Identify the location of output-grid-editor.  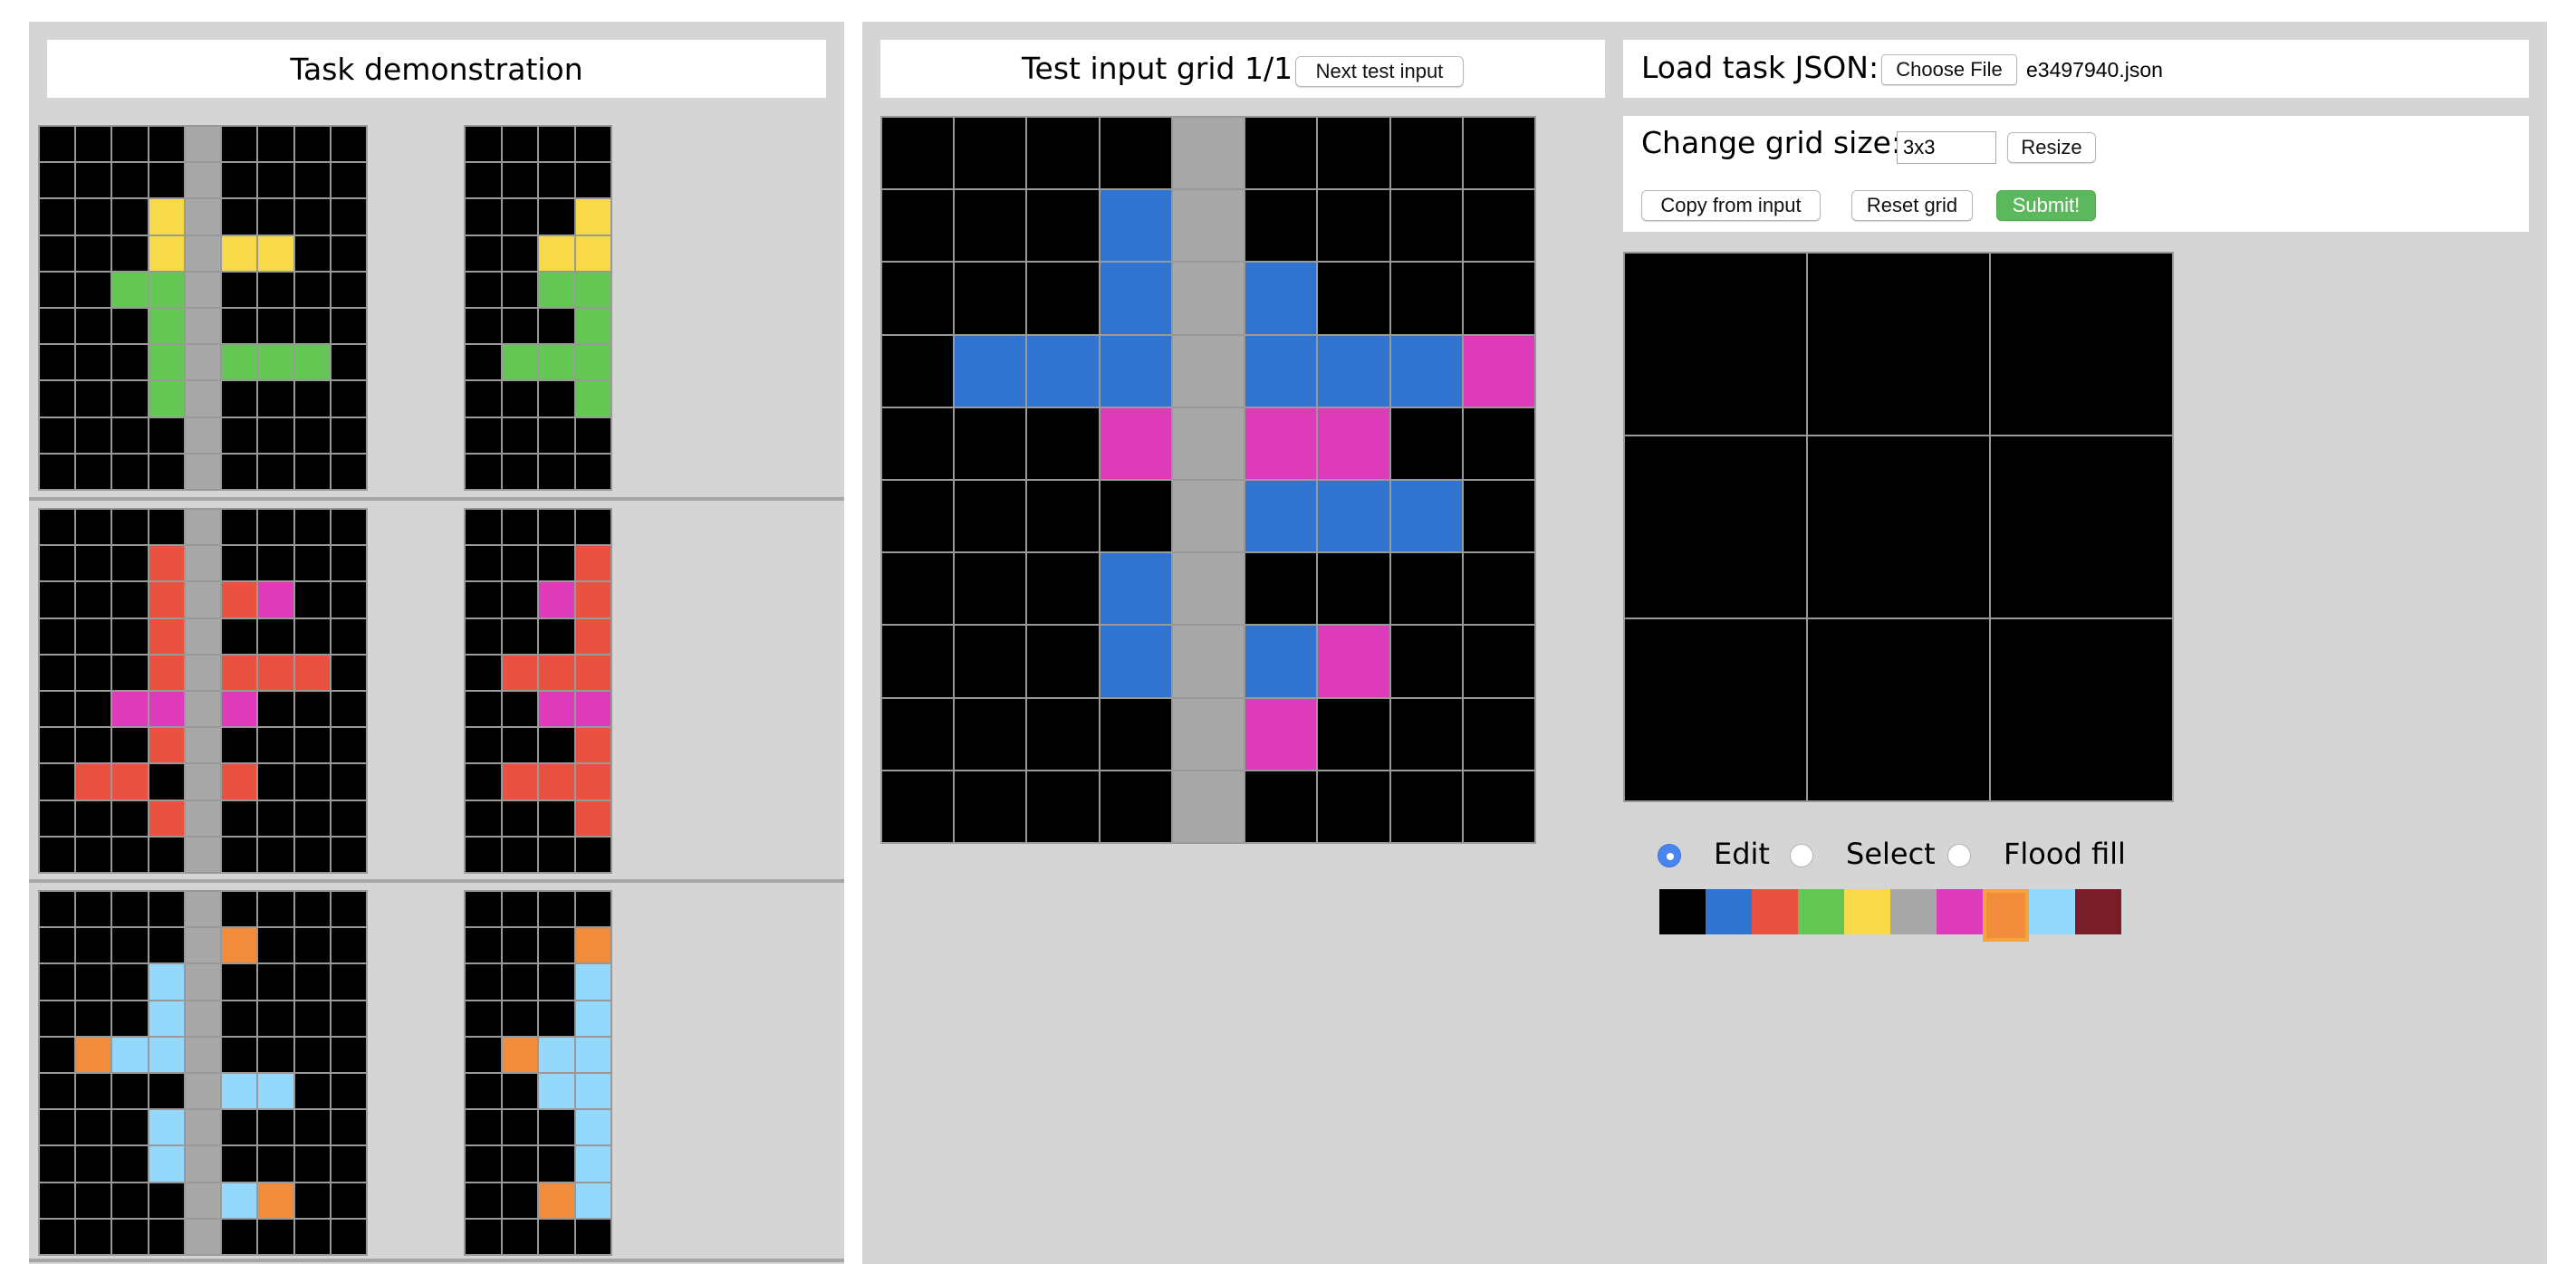
(1898, 527).